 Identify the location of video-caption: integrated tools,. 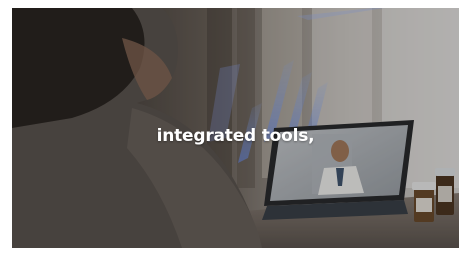
(235, 136).